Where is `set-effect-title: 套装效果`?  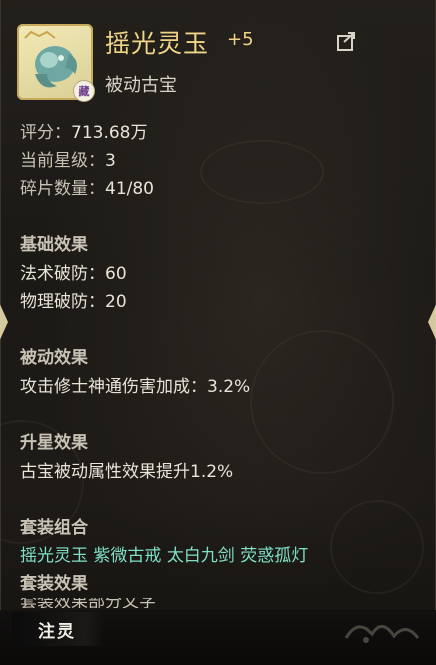 set-effect-title: 套装效果 is located at coordinates (54, 584).